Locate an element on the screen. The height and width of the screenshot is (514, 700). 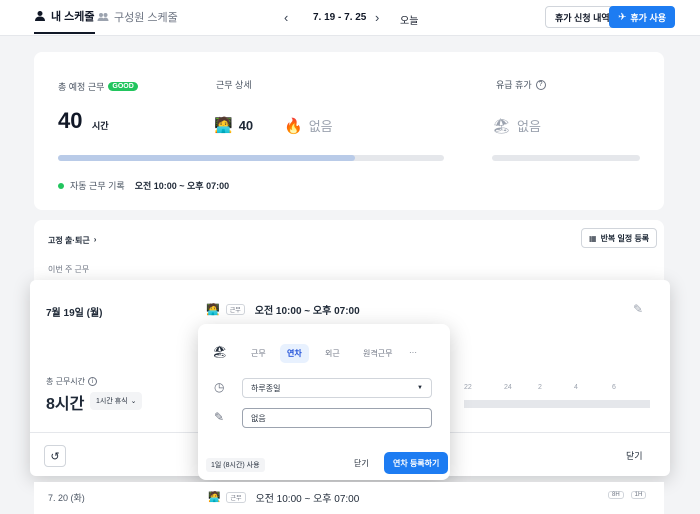
tab-my-schedule: 내 스케줄 is located at coordinates (64, 17).